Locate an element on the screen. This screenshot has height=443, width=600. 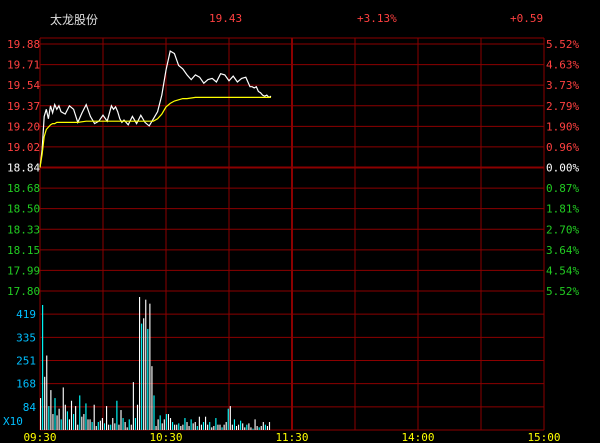
y-tick-left: 18.50 is located at coordinates (23, 209).